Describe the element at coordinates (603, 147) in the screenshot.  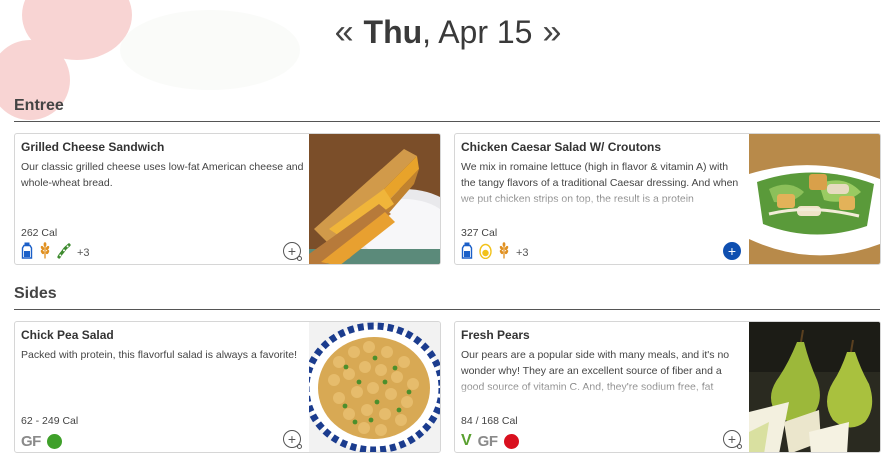
I see `item-name: Chicken Caesar Salad W/ Croutons` at that location.